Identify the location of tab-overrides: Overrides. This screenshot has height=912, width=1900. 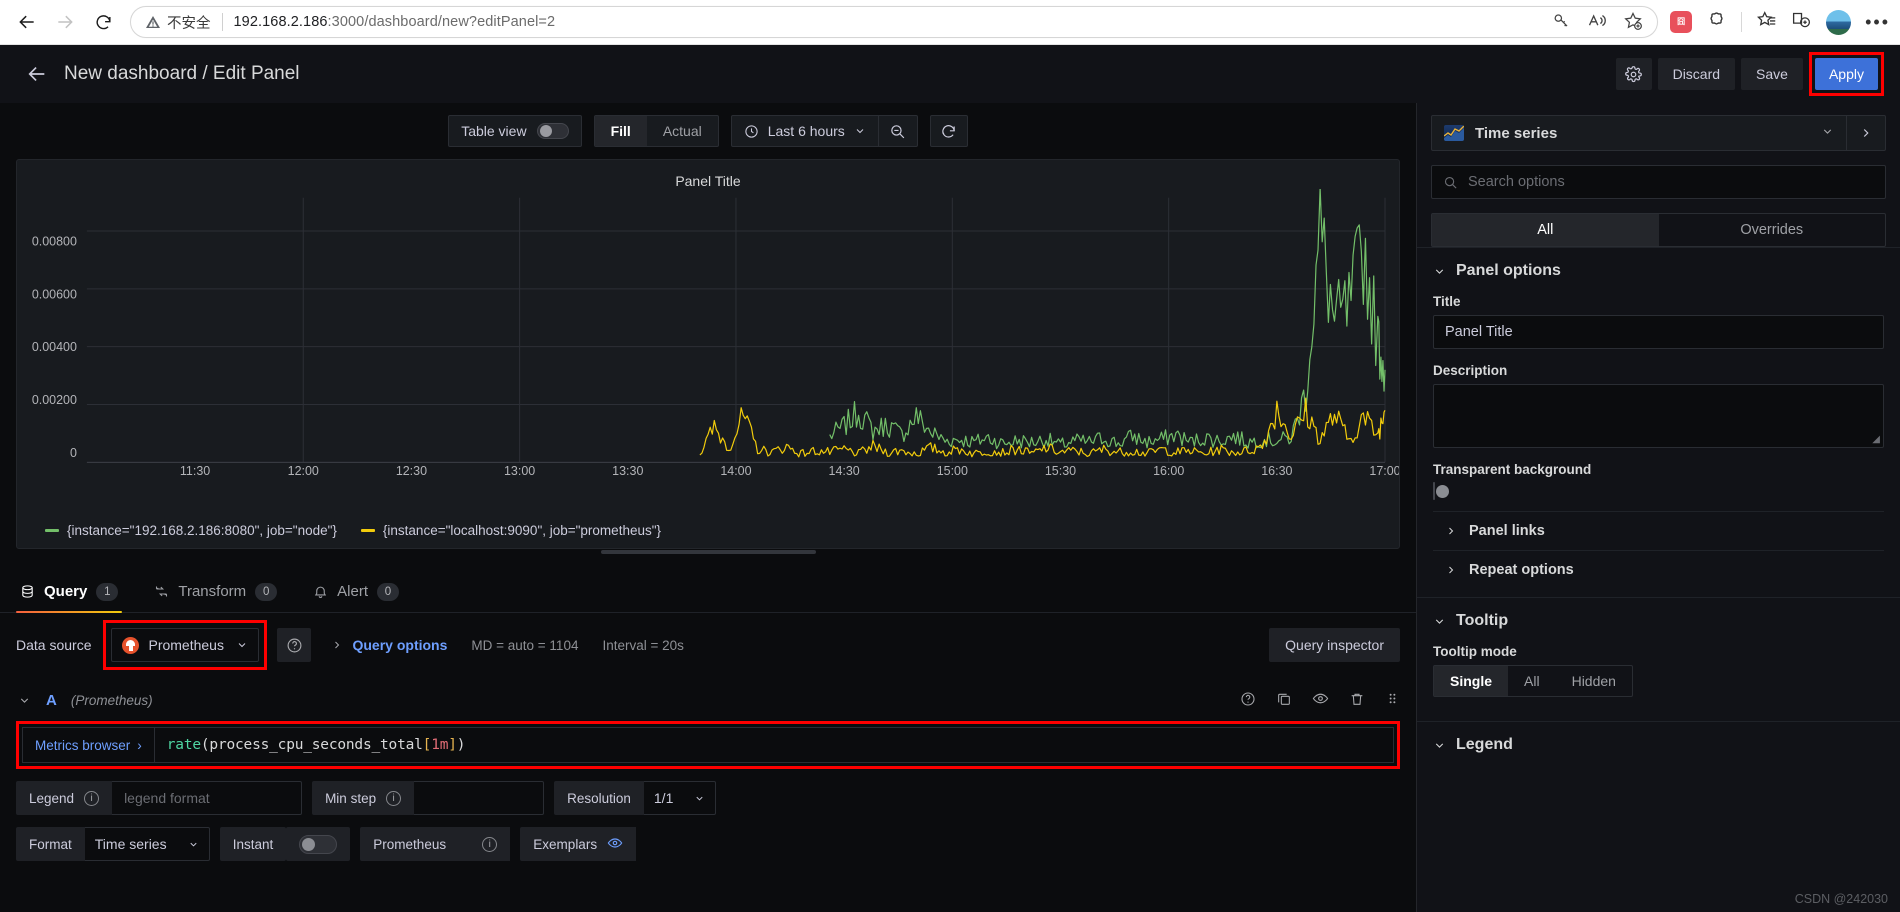
(1772, 230).